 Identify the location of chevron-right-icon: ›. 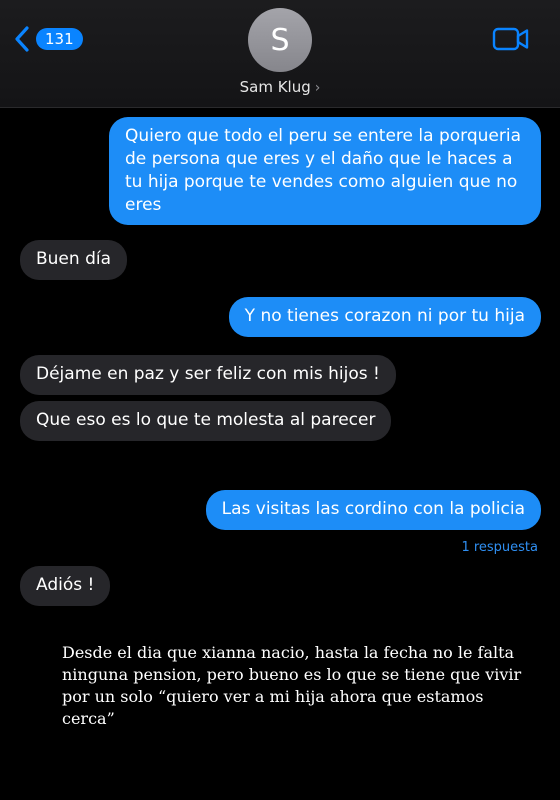
(317, 88).